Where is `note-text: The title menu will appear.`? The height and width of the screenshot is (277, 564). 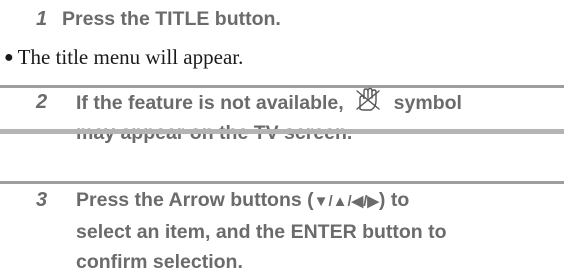 note-text: The title menu will appear. is located at coordinates (130, 57).